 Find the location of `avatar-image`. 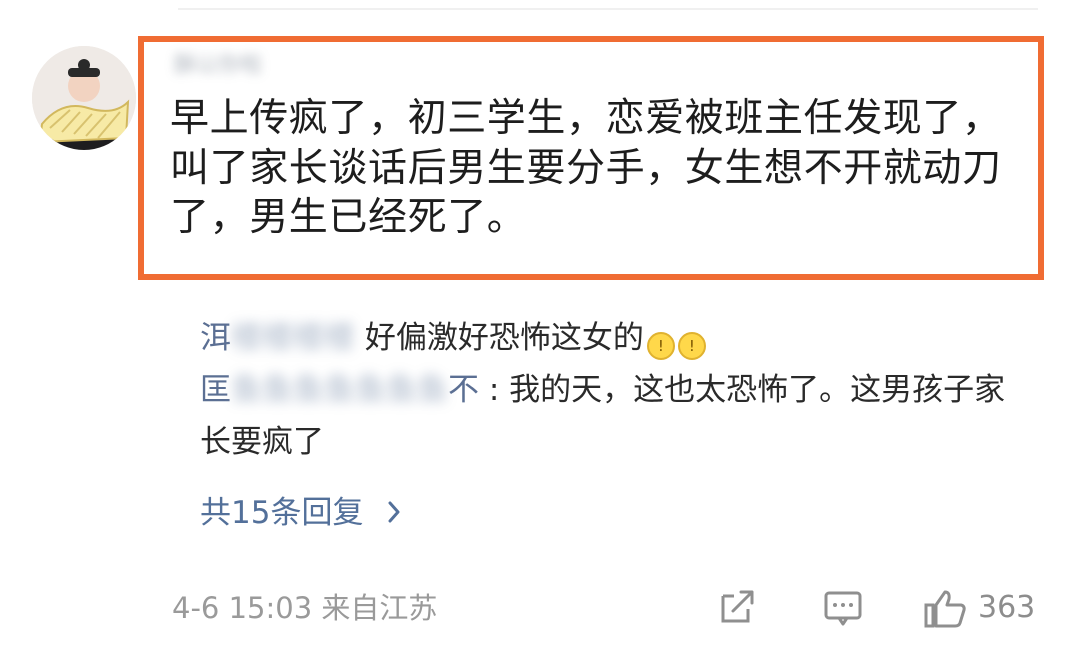

avatar-image is located at coordinates (84, 98).